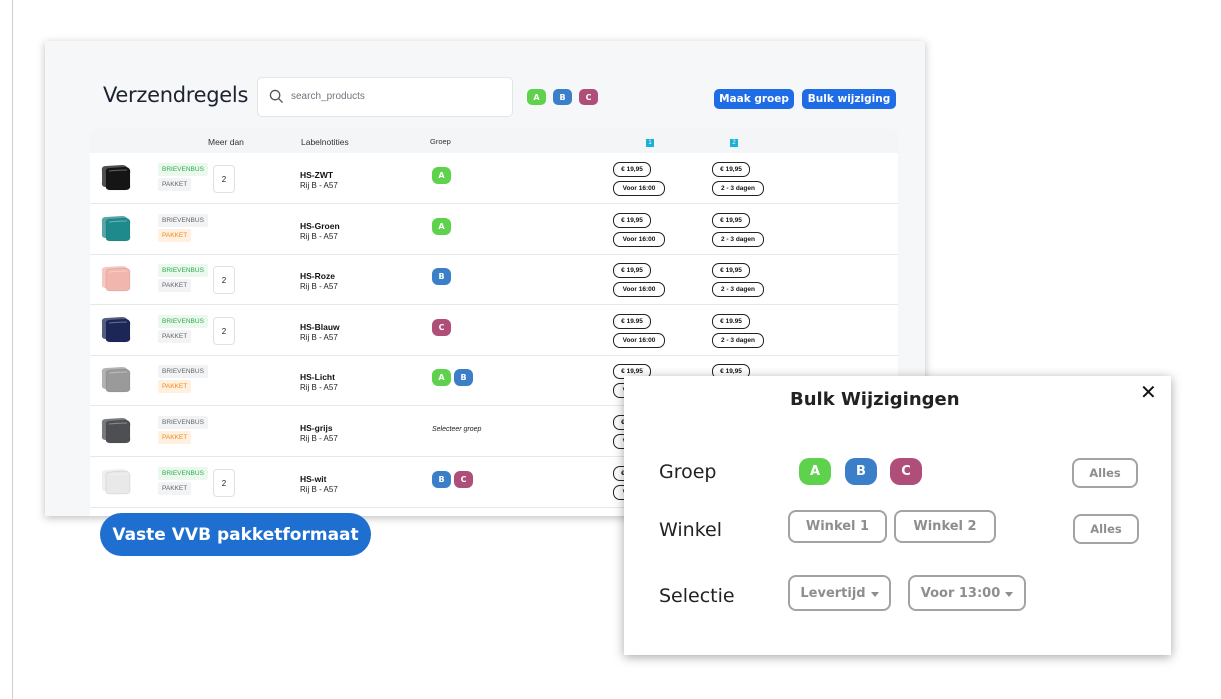 Image resolution: width=1221 pixels, height=699 pixels. Describe the element at coordinates (1105, 473) in the screenshot. I see `groep-alles-button: Alles` at that location.